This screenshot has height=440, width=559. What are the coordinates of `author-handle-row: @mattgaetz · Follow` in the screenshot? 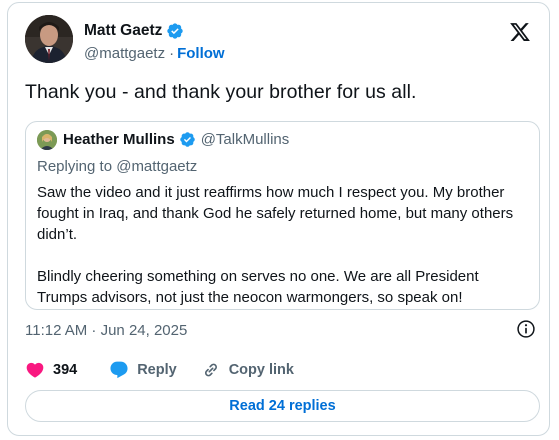 It's located at (154, 53).